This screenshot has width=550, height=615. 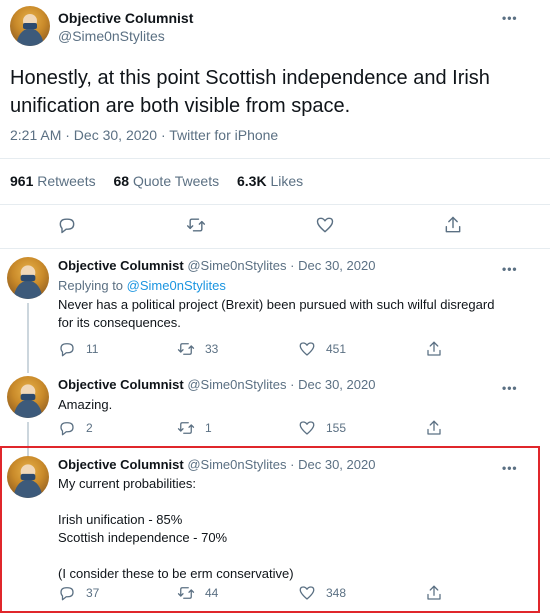 What do you see at coordinates (197, 349) in the screenshot?
I see `retweet-button: 33` at bounding box center [197, 349].